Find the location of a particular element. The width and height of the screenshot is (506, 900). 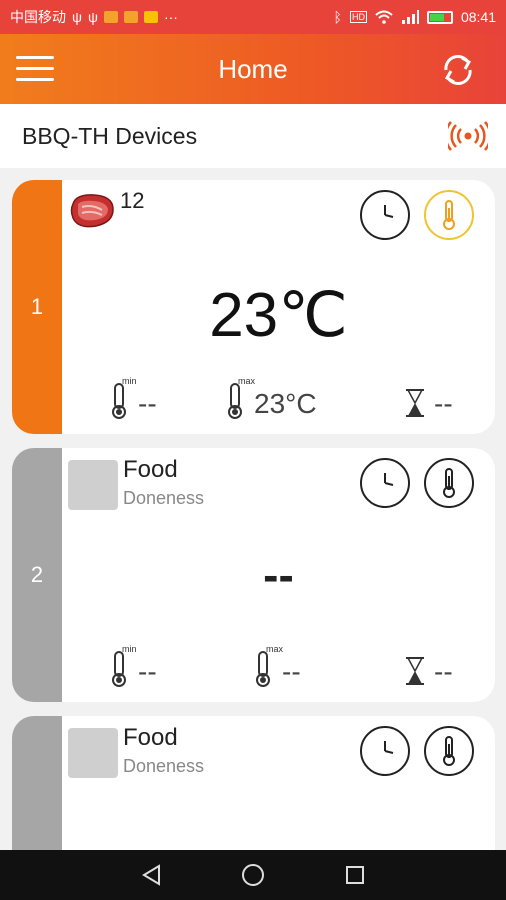

broadcast-icon is located at coordinates (468, 136).